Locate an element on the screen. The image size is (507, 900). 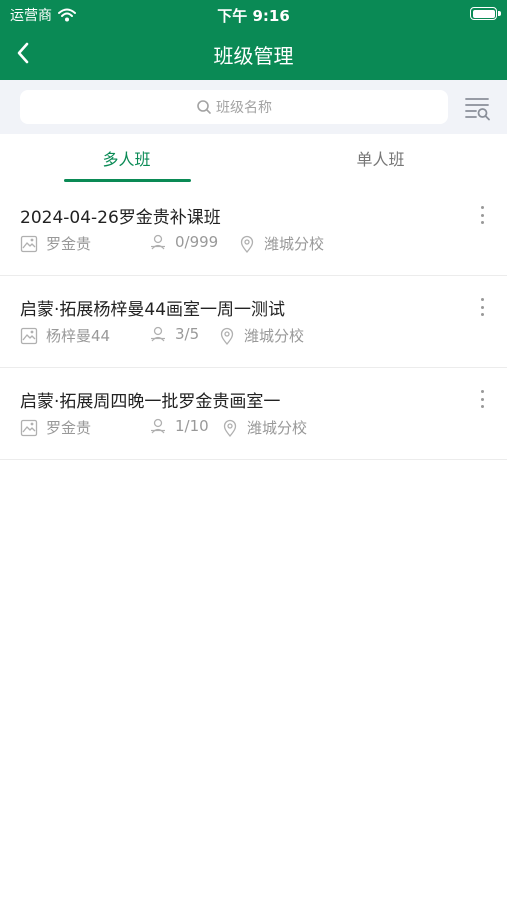
battery-icon is located at coordinates (483, 13).